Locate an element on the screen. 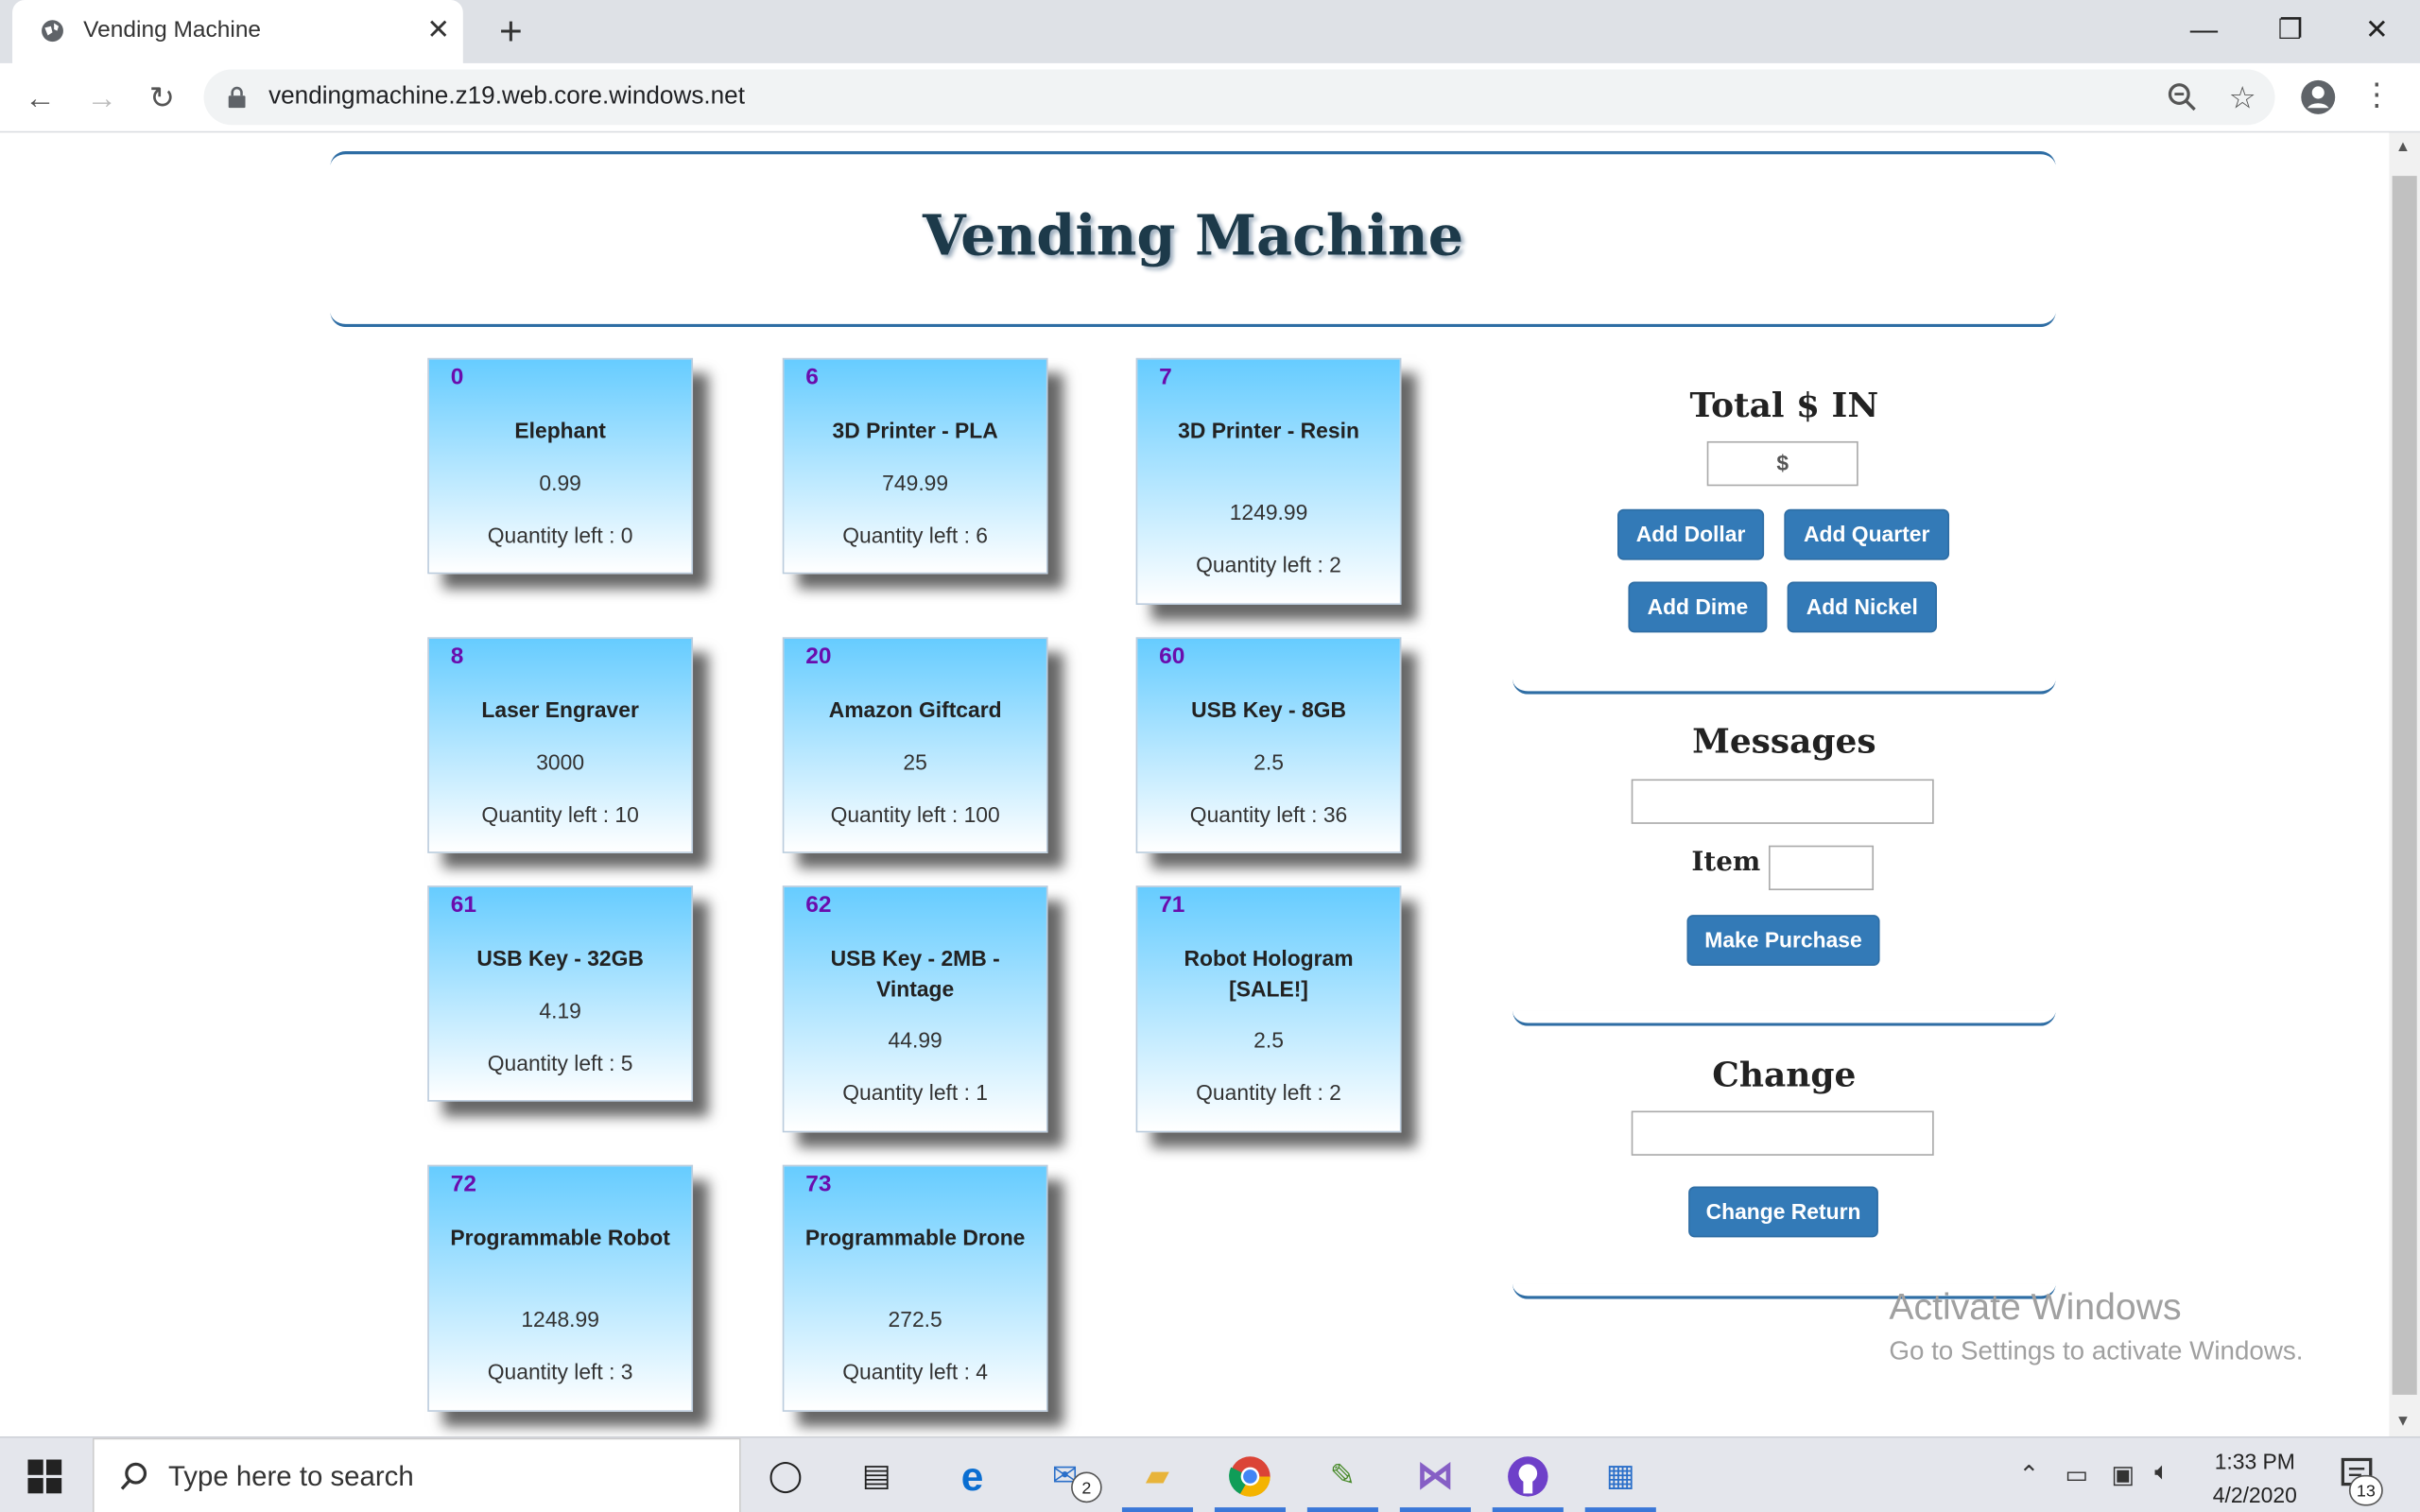 The height and width of the screenshot is (1512, 2420). change-field is located at coordinates (1782, 1133).